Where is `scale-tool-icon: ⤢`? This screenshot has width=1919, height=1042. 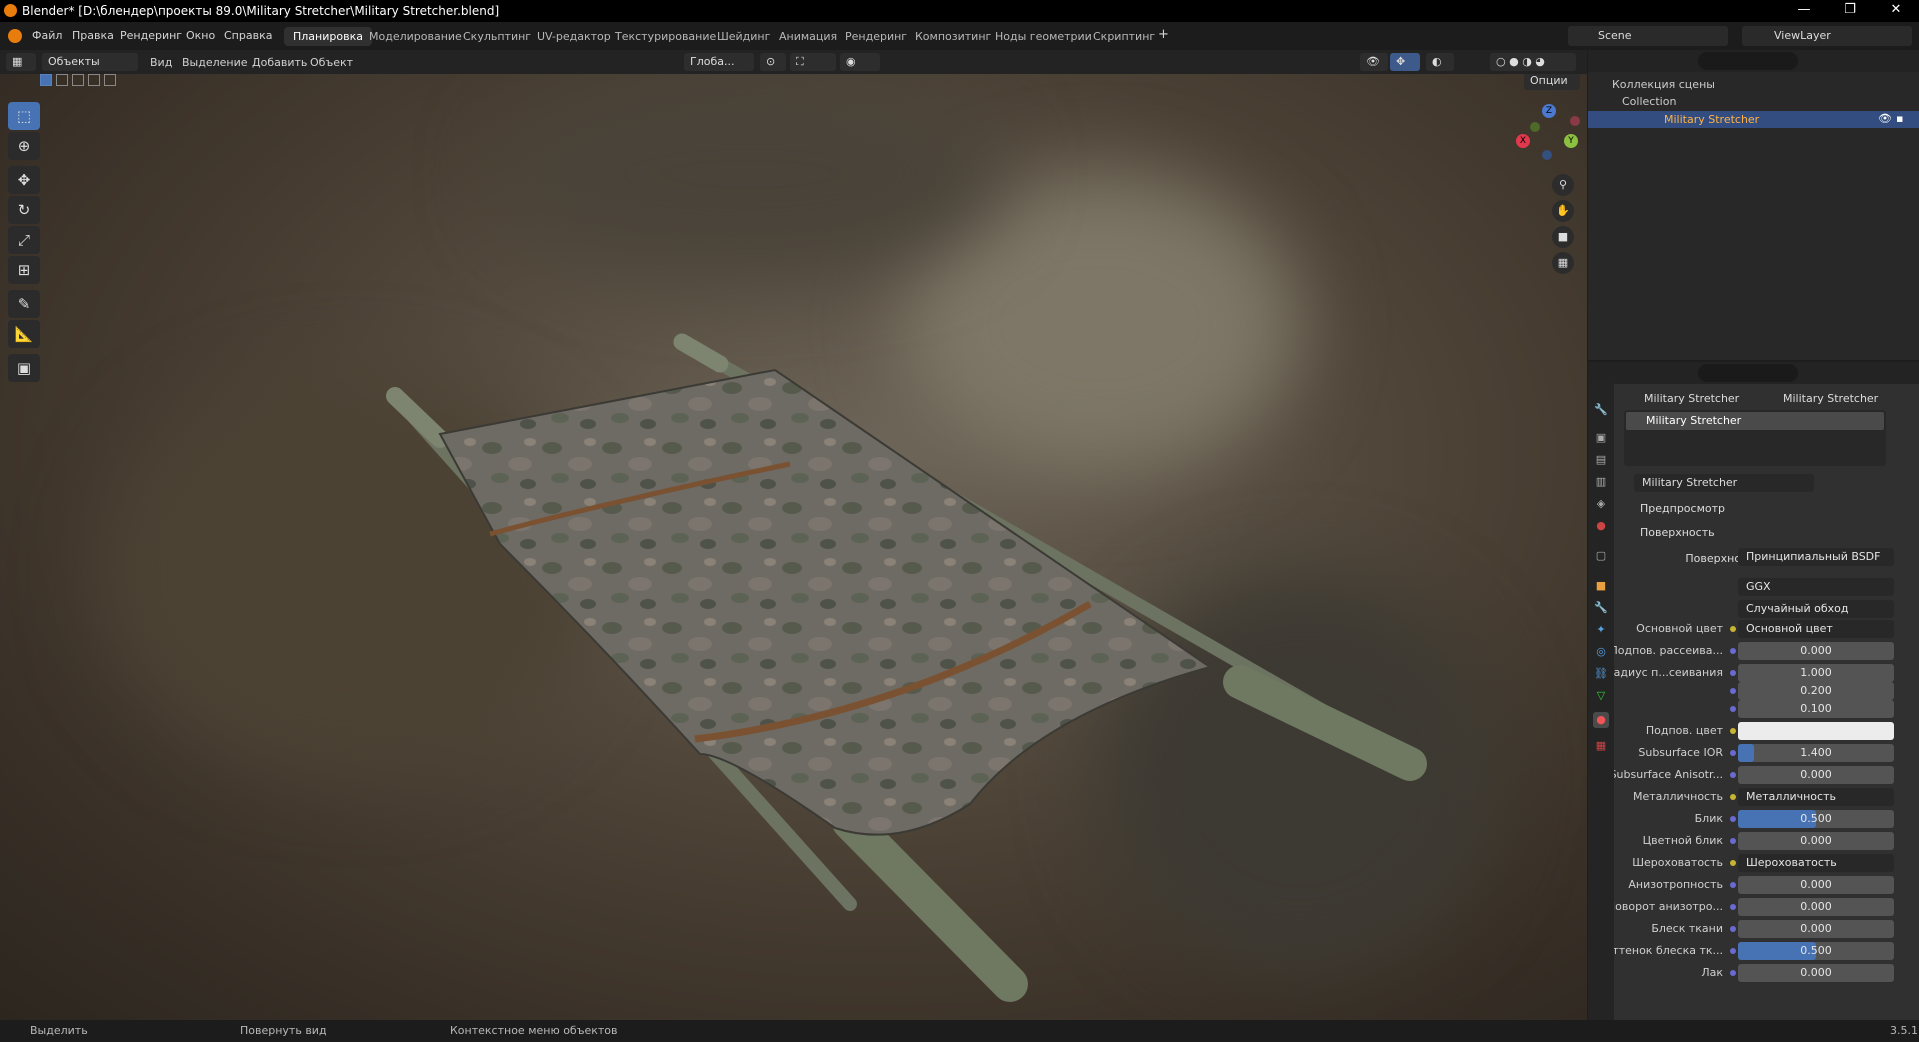 scale-tool-icon: ⤢ is located at coordinates (24, 240).